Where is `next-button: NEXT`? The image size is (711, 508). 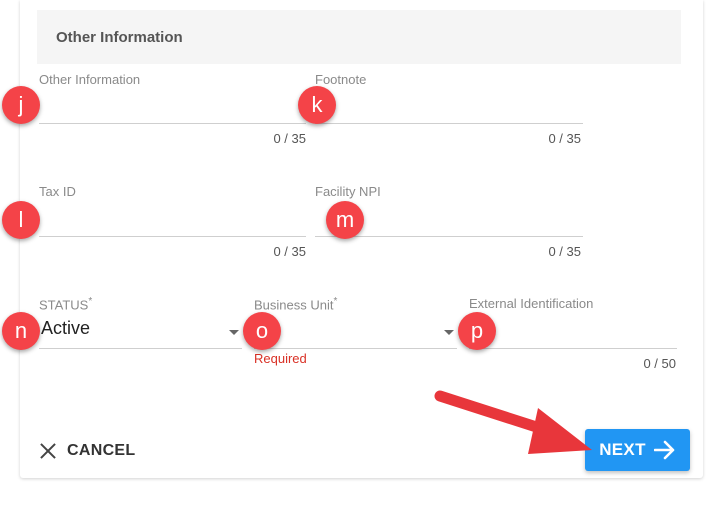
next-button: NEXT is located at coordinates (637, 450).